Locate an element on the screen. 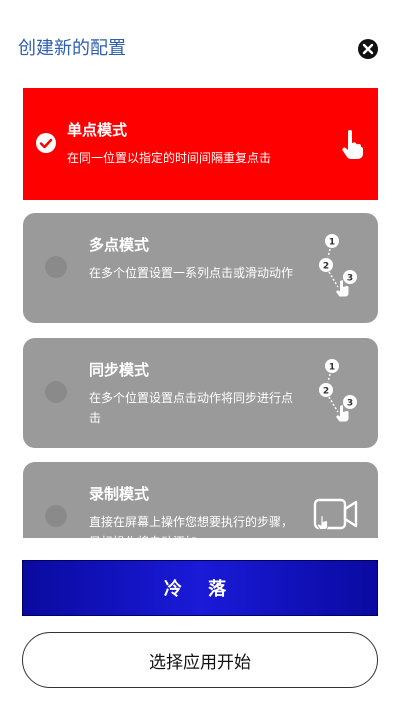 The height and width of the screenshot is (710, 400). cooldown-button: 冷 落 is located at coordinates (200, 588).